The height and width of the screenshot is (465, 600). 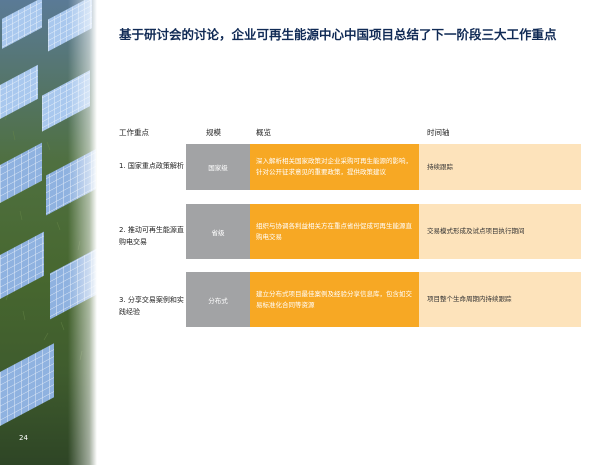 I want to click on row-3-overview-text: 建立分布式项目最佳案例及经验分享信息库，包含如交易标准化合同等资源, so click(x=334, y=299).